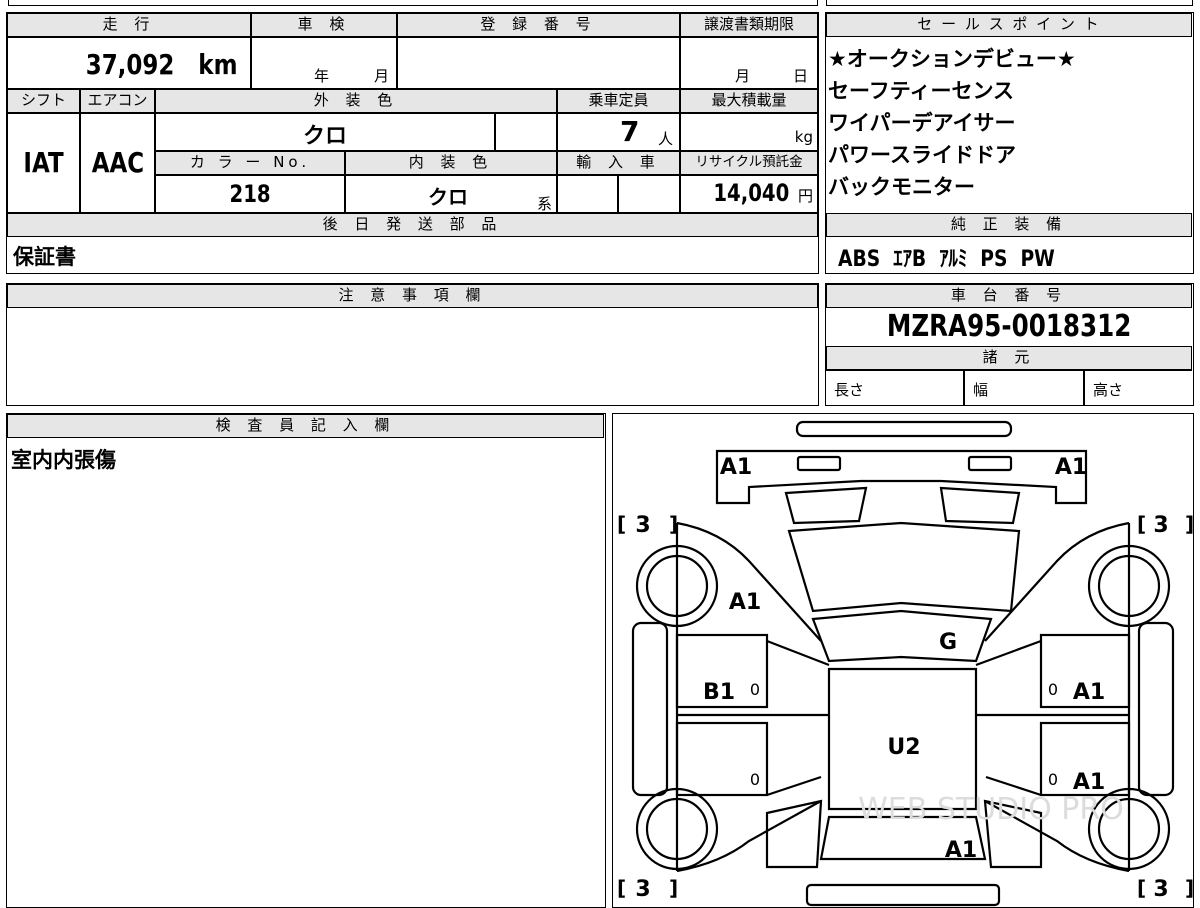 The height and width of the screenshot is (908, 1200). I want to click on specs-header: 諸 元, so click(1009, 358).